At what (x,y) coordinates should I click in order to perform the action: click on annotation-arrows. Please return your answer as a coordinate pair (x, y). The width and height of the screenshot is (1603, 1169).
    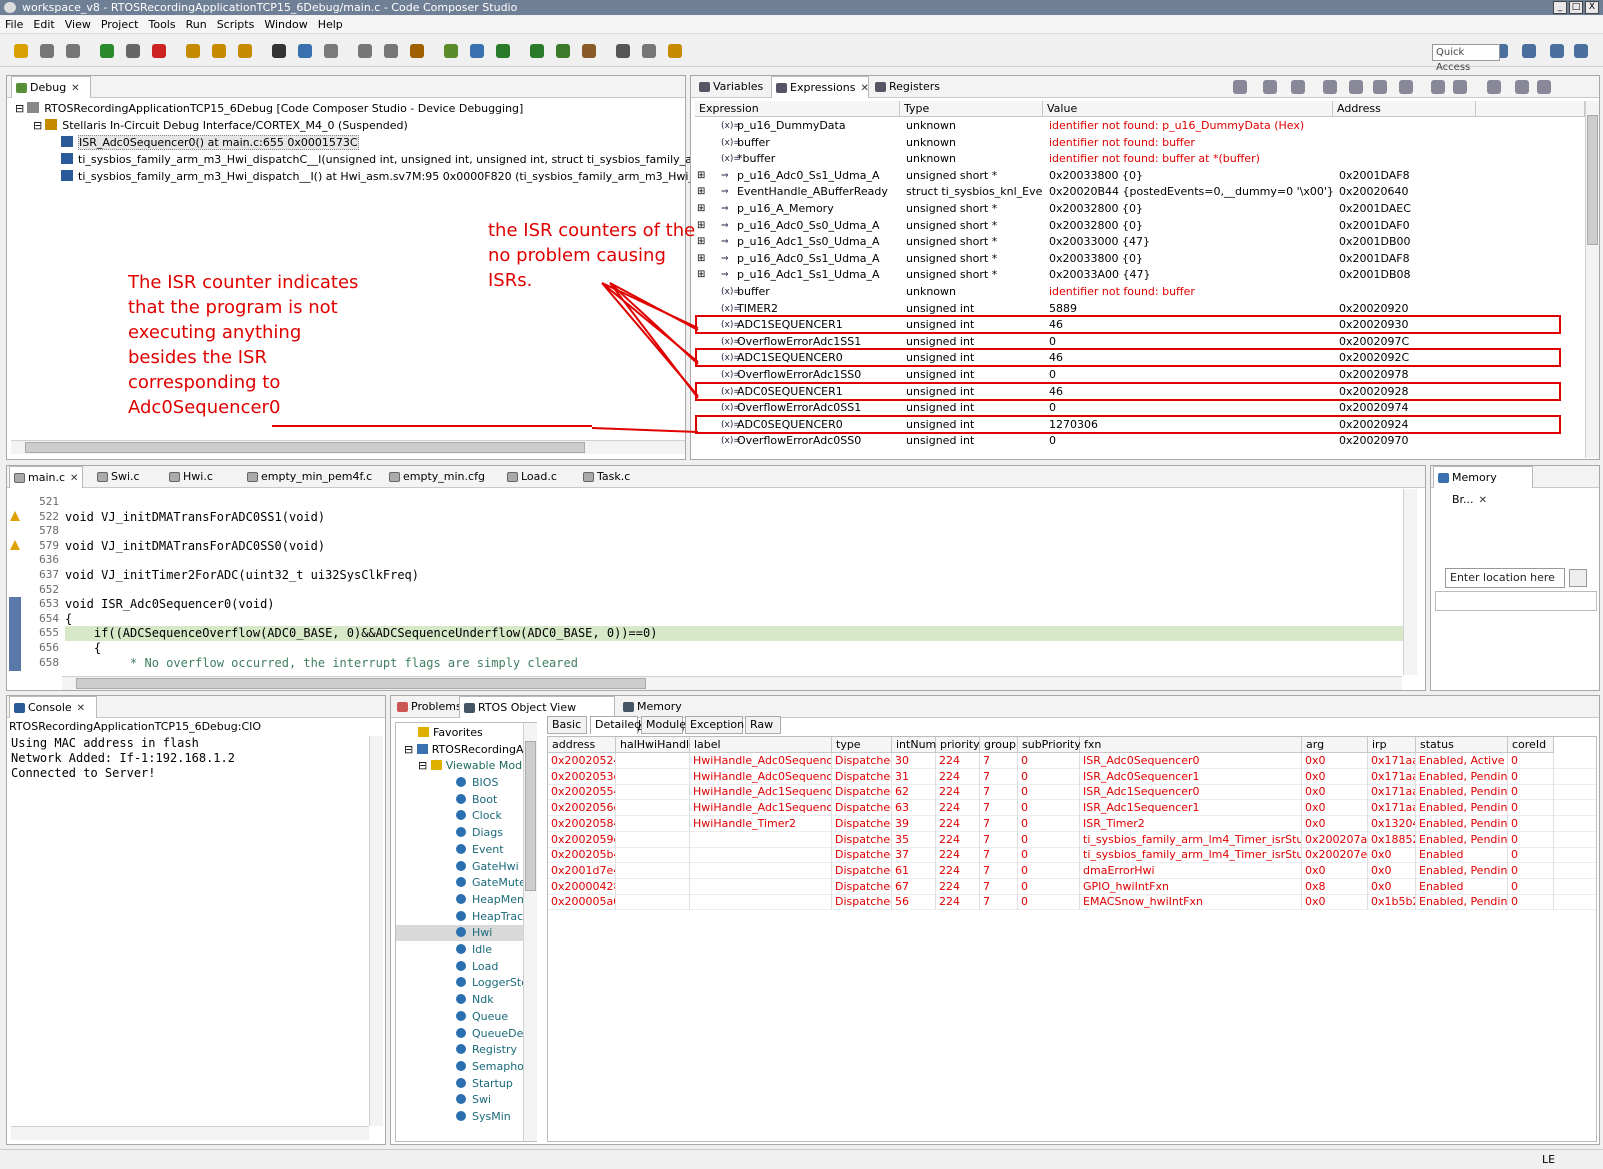
    Looking at the image, I should click on (485, 357).